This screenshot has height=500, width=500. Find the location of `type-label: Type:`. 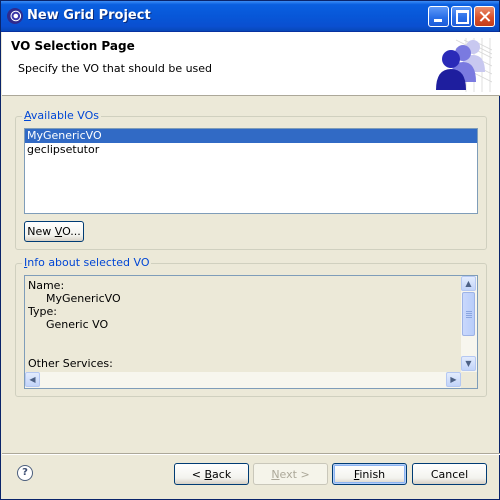

type-label: Type: is located at coordinates (42, 311).